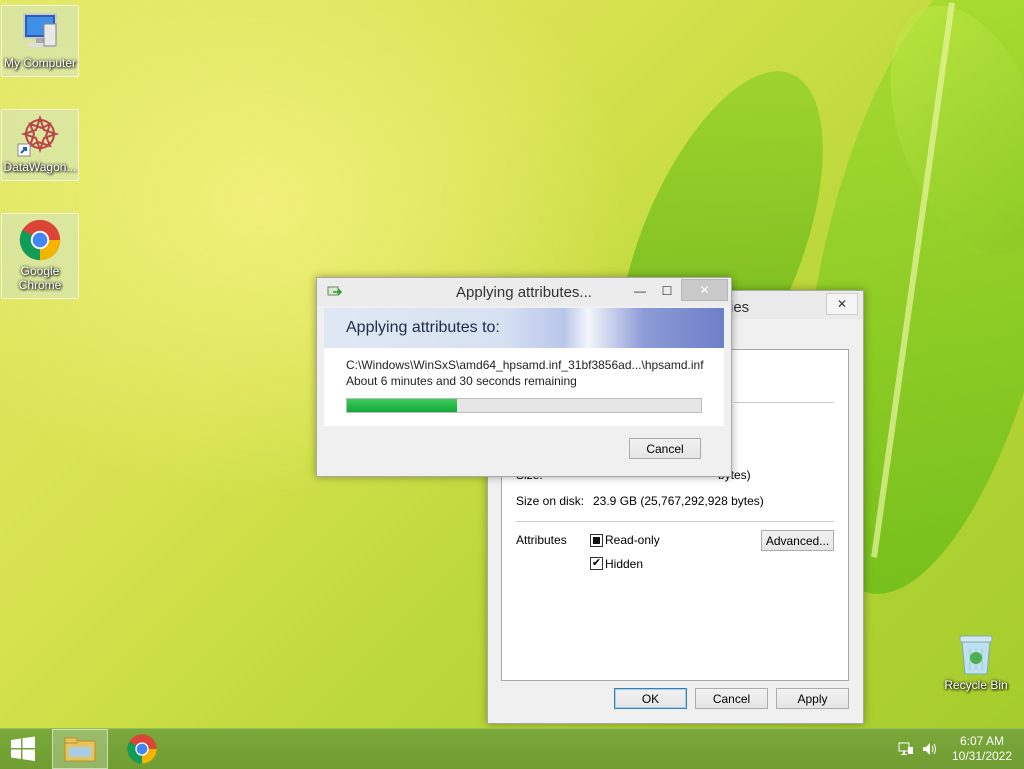 This screenshot has height=769, width=1024. Describe the element at coordinates (982, 756) in the screenshot. I see `clock-date: 10/31/2022` at that location.